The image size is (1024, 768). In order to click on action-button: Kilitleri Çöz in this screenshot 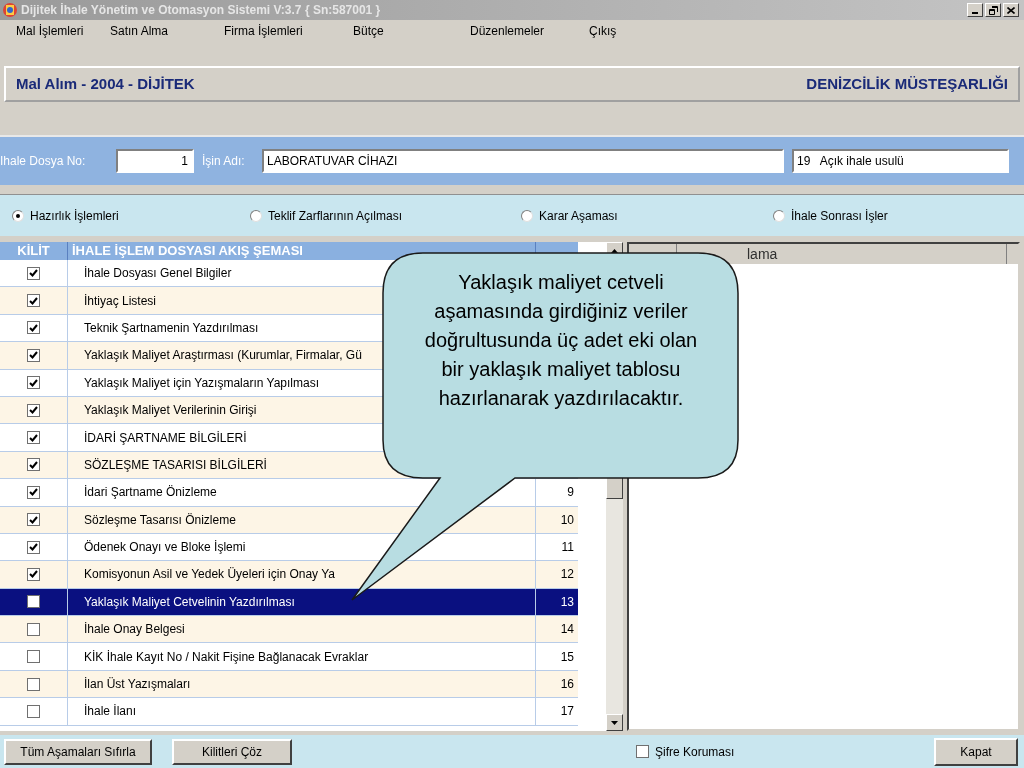, I will do `click(232, 751)`.